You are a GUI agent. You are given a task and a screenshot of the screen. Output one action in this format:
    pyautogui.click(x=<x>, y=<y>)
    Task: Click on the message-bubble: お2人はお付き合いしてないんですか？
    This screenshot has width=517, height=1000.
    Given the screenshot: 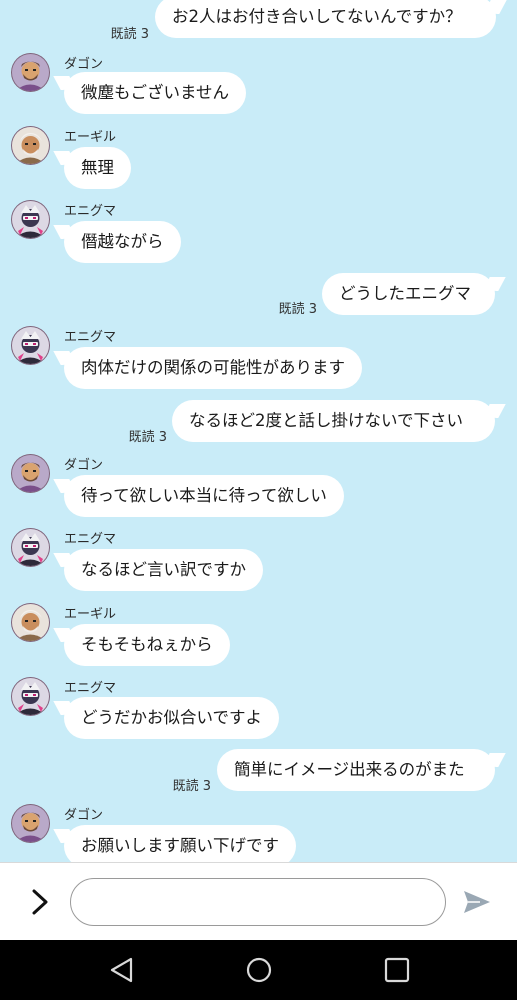 What is the action you would take?
    pyautogui.click(x=325, y=19)
    